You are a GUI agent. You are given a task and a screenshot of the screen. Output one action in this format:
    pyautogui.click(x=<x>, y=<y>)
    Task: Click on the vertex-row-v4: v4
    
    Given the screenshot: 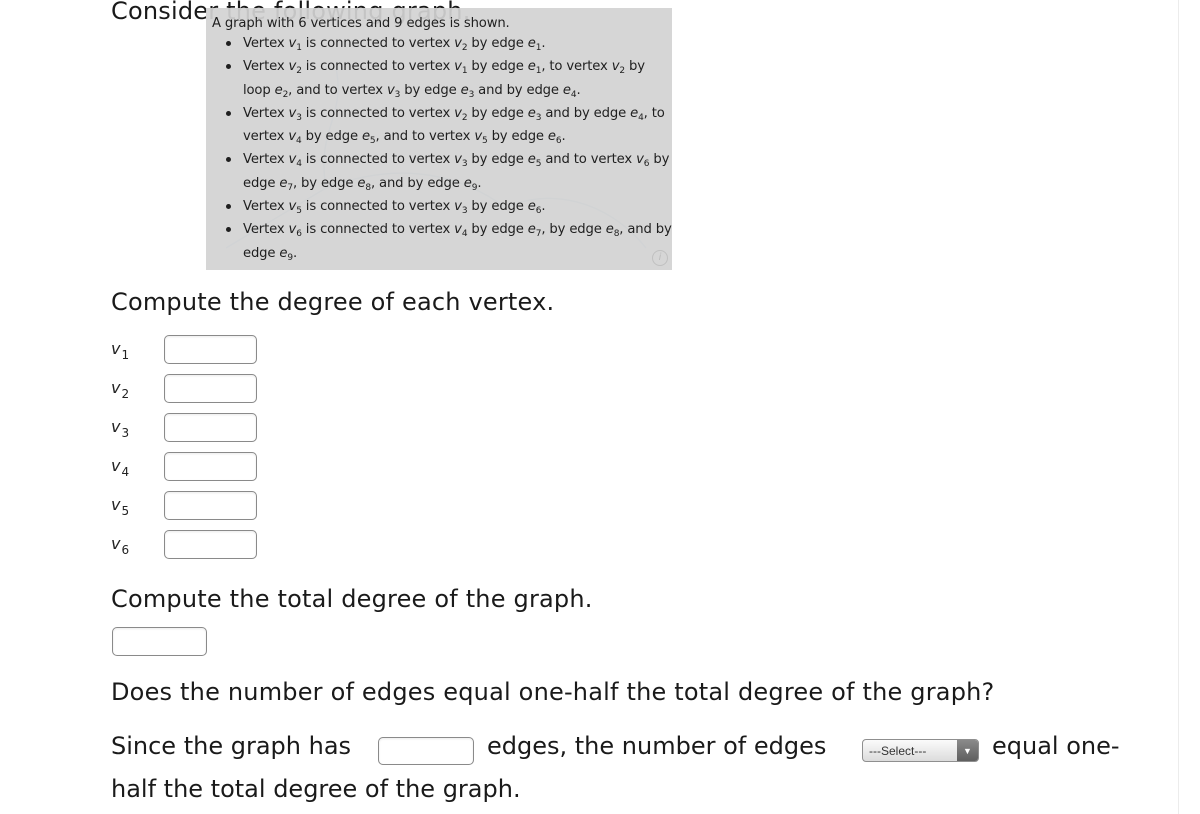 What is the action you would take?
    pyautogui.click(x=191, y=469)
    